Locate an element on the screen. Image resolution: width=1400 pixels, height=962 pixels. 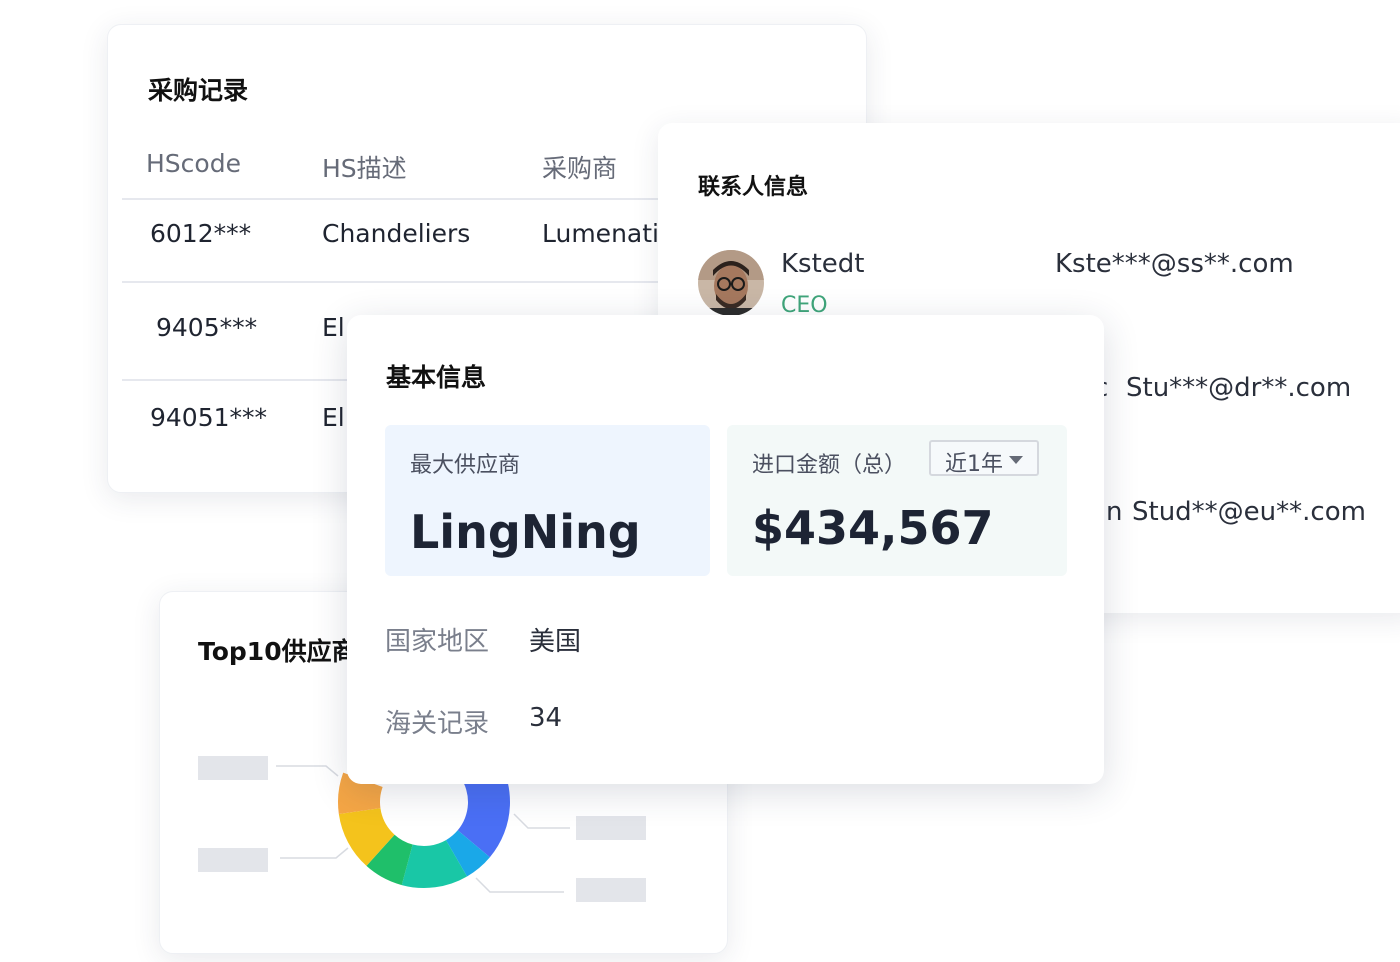
period-dropdown: 近1年 is located at coordinates (984, 458).